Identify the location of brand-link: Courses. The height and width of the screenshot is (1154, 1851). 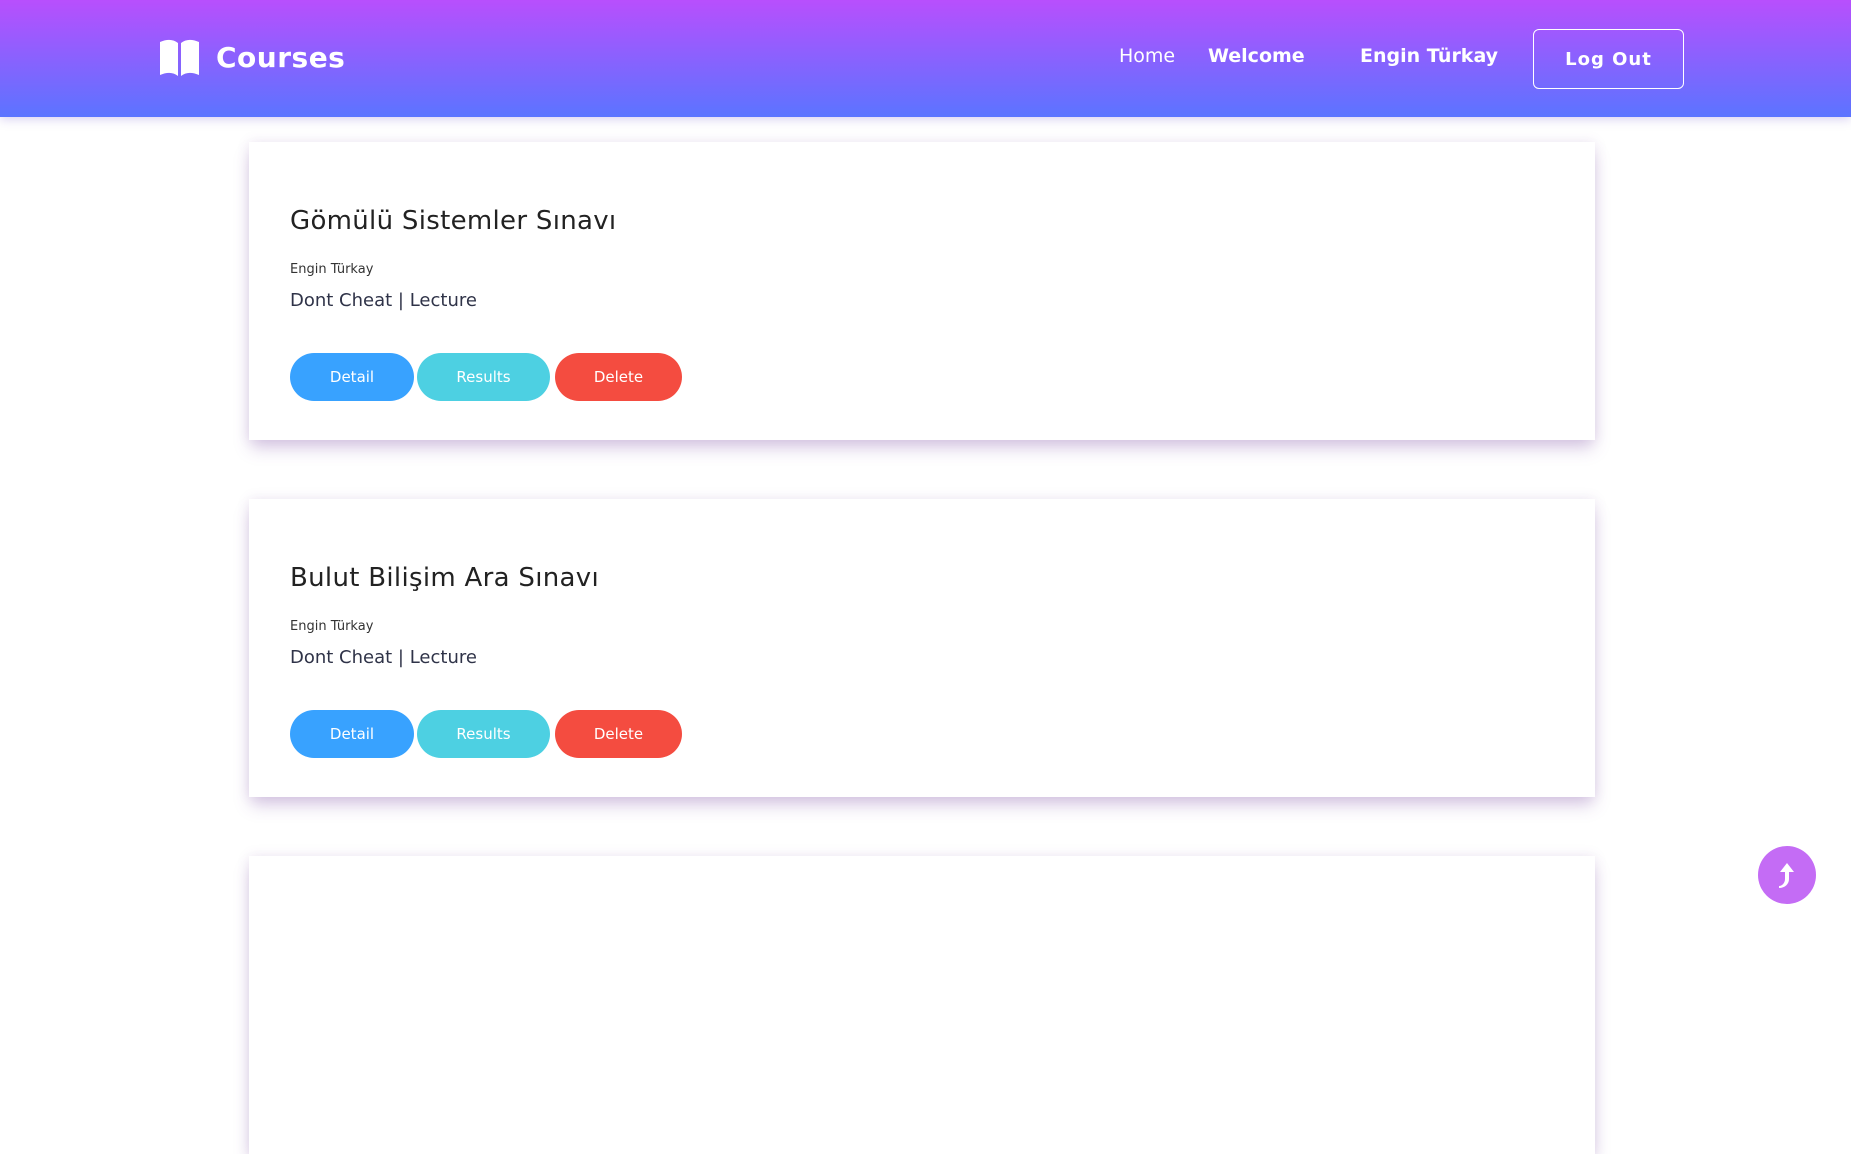
(252, 57).